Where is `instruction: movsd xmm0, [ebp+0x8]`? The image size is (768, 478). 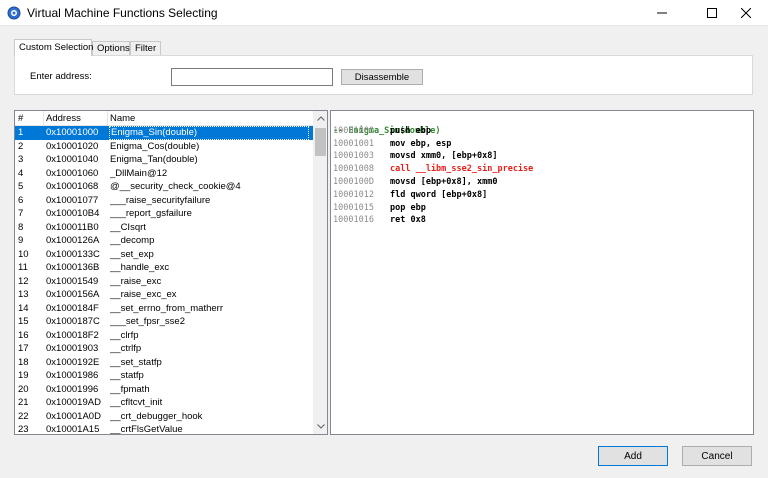 instruction: movsd xmm0, [ebp+0x8] is located at coordinates (444, 156).